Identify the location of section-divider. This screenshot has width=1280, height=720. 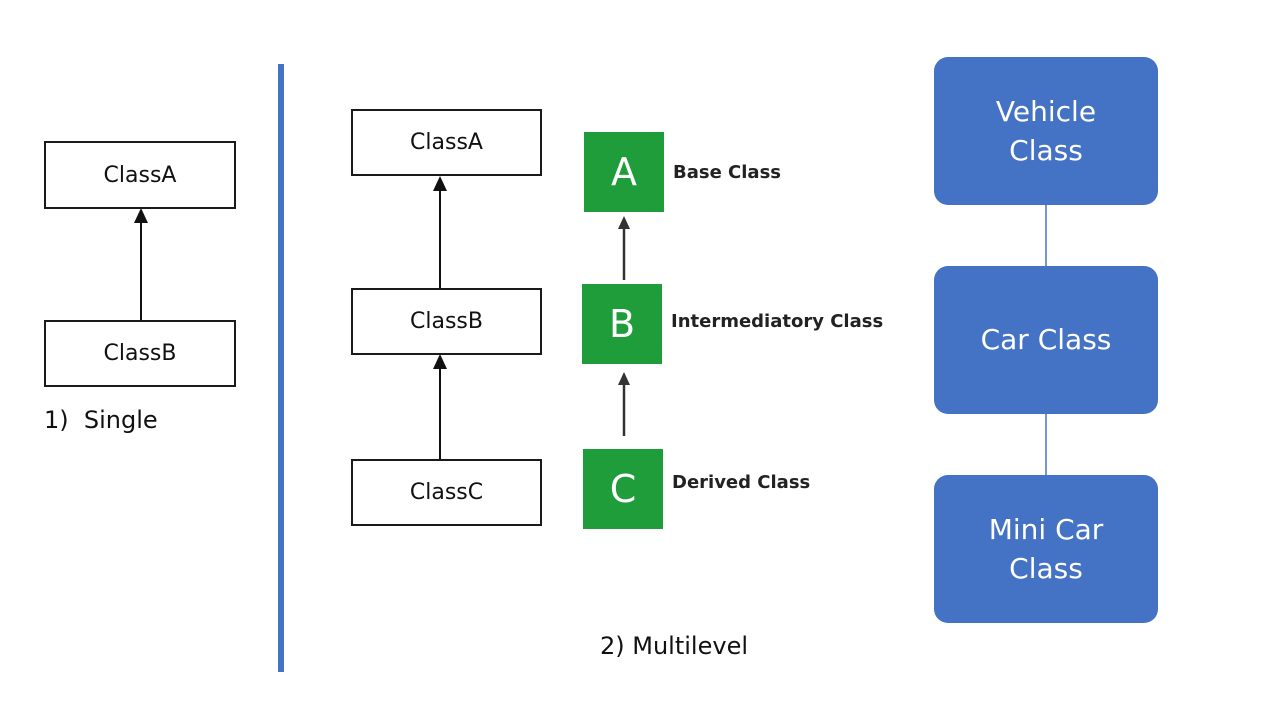
(281, 368).